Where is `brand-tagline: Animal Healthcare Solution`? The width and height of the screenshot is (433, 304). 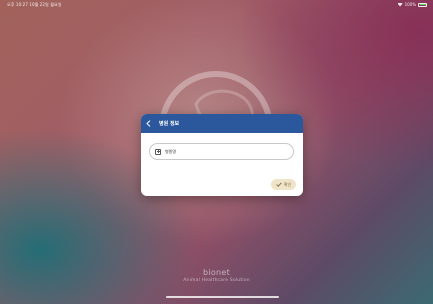
brand-tagline: Animal Healthcare Solution is located at coordinates (216, 280).